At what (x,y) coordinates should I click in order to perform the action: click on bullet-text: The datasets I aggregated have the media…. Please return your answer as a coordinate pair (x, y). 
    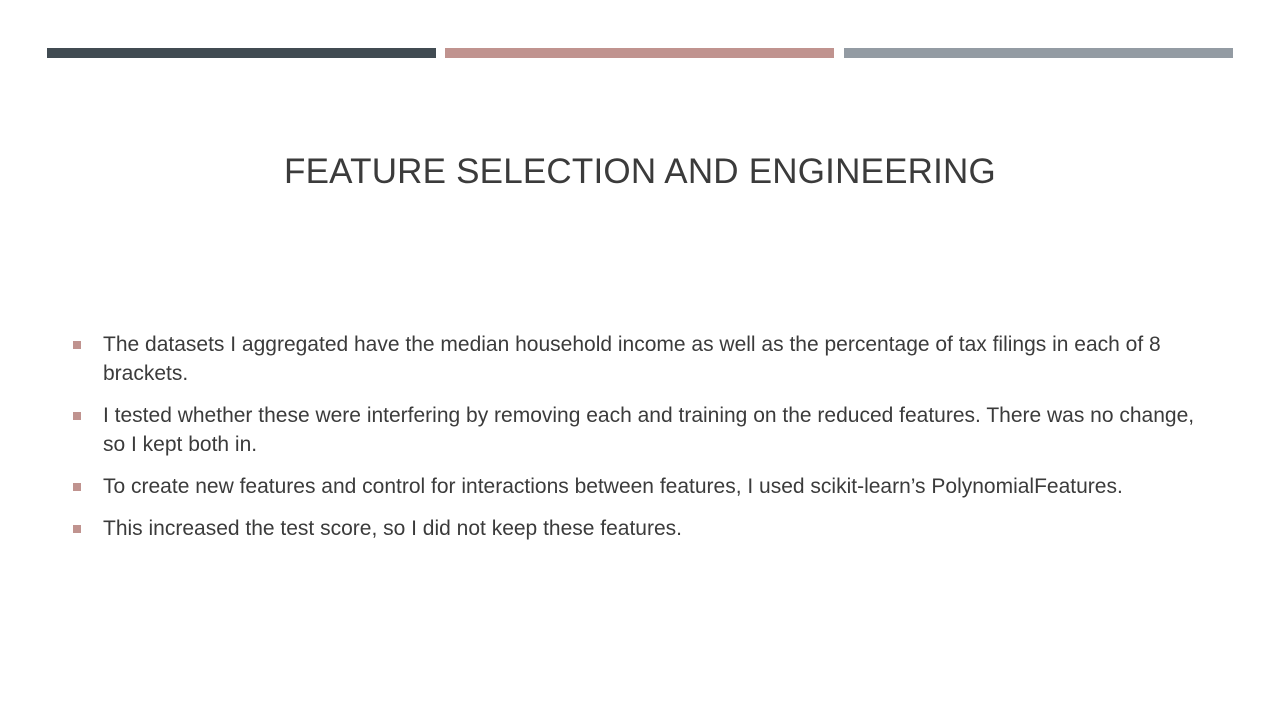
    Looking at the image, I should click on (632, 359).